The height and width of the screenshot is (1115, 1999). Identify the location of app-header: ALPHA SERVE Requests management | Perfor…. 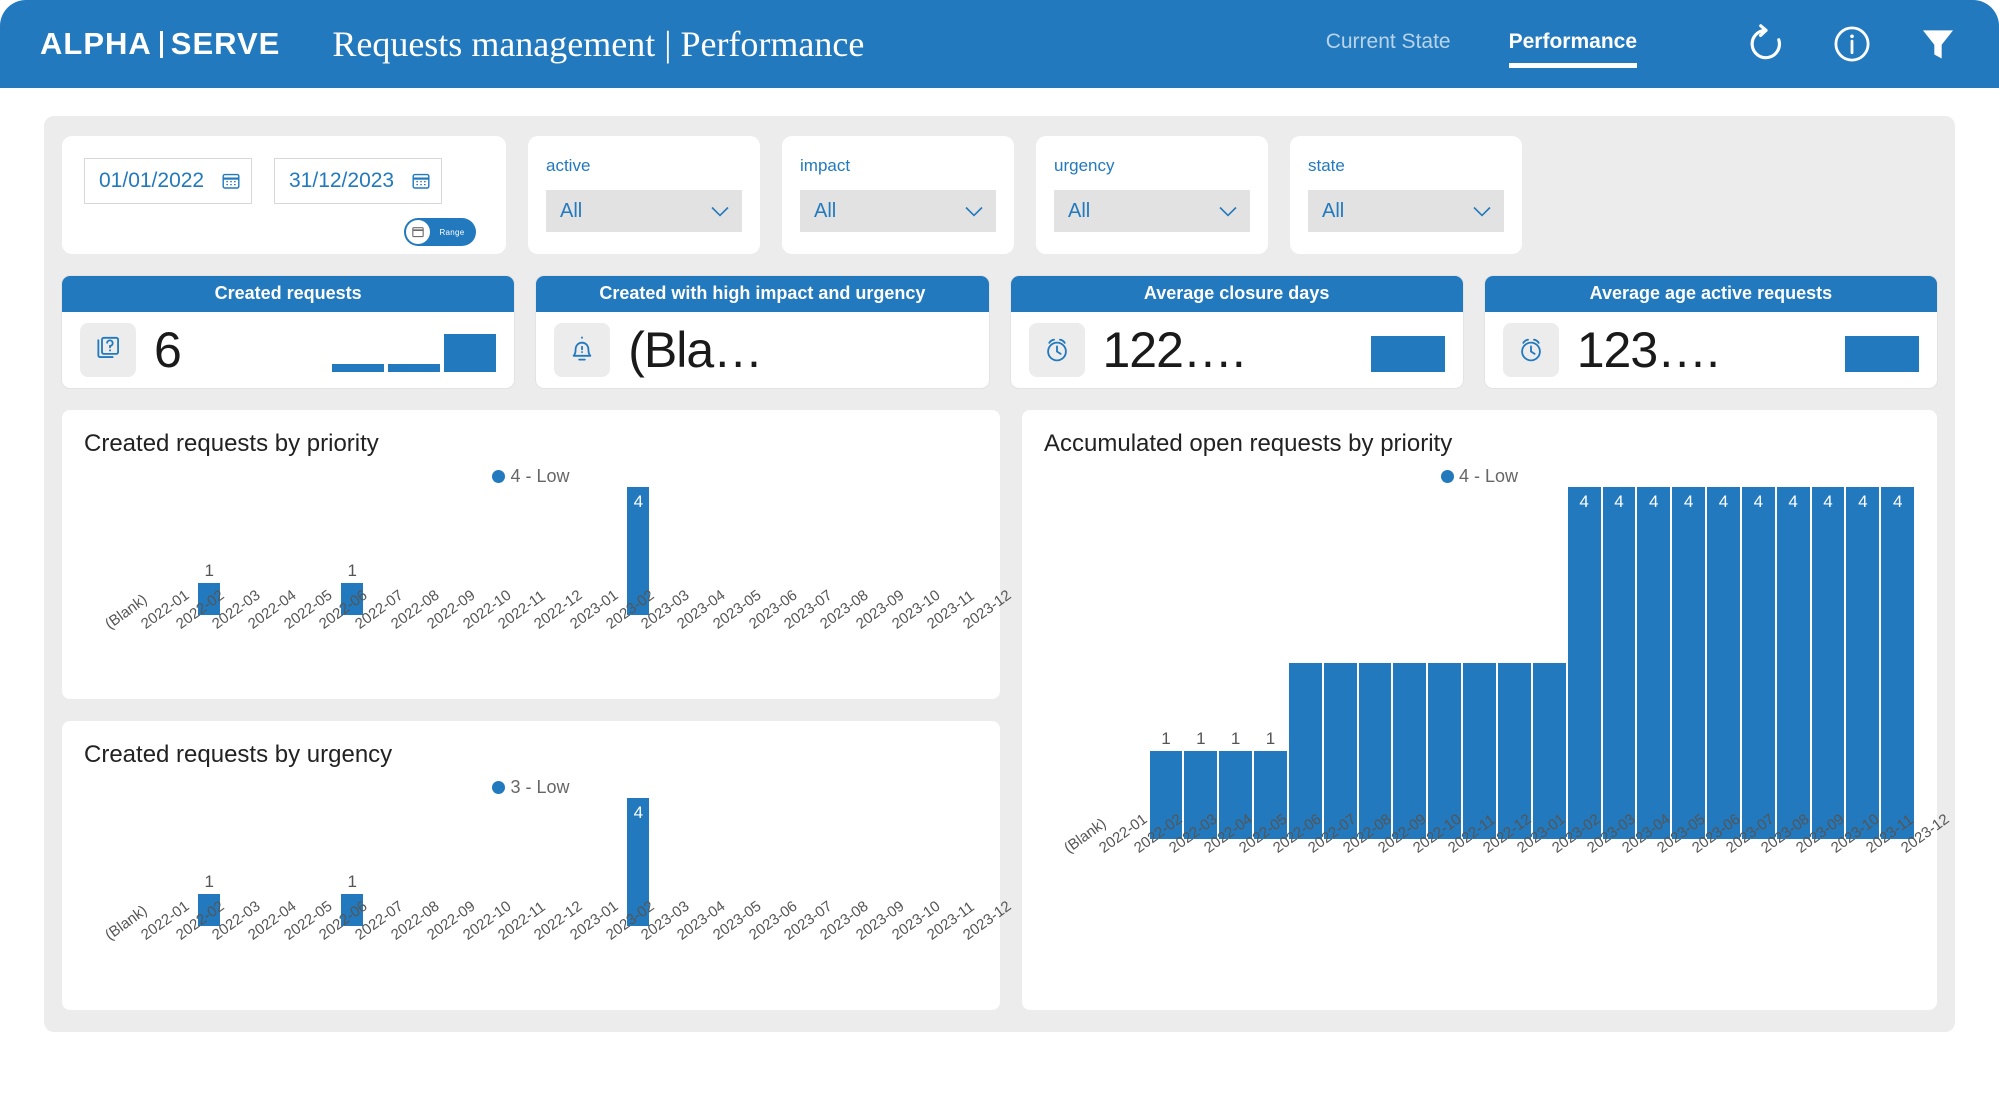
(999, 44).